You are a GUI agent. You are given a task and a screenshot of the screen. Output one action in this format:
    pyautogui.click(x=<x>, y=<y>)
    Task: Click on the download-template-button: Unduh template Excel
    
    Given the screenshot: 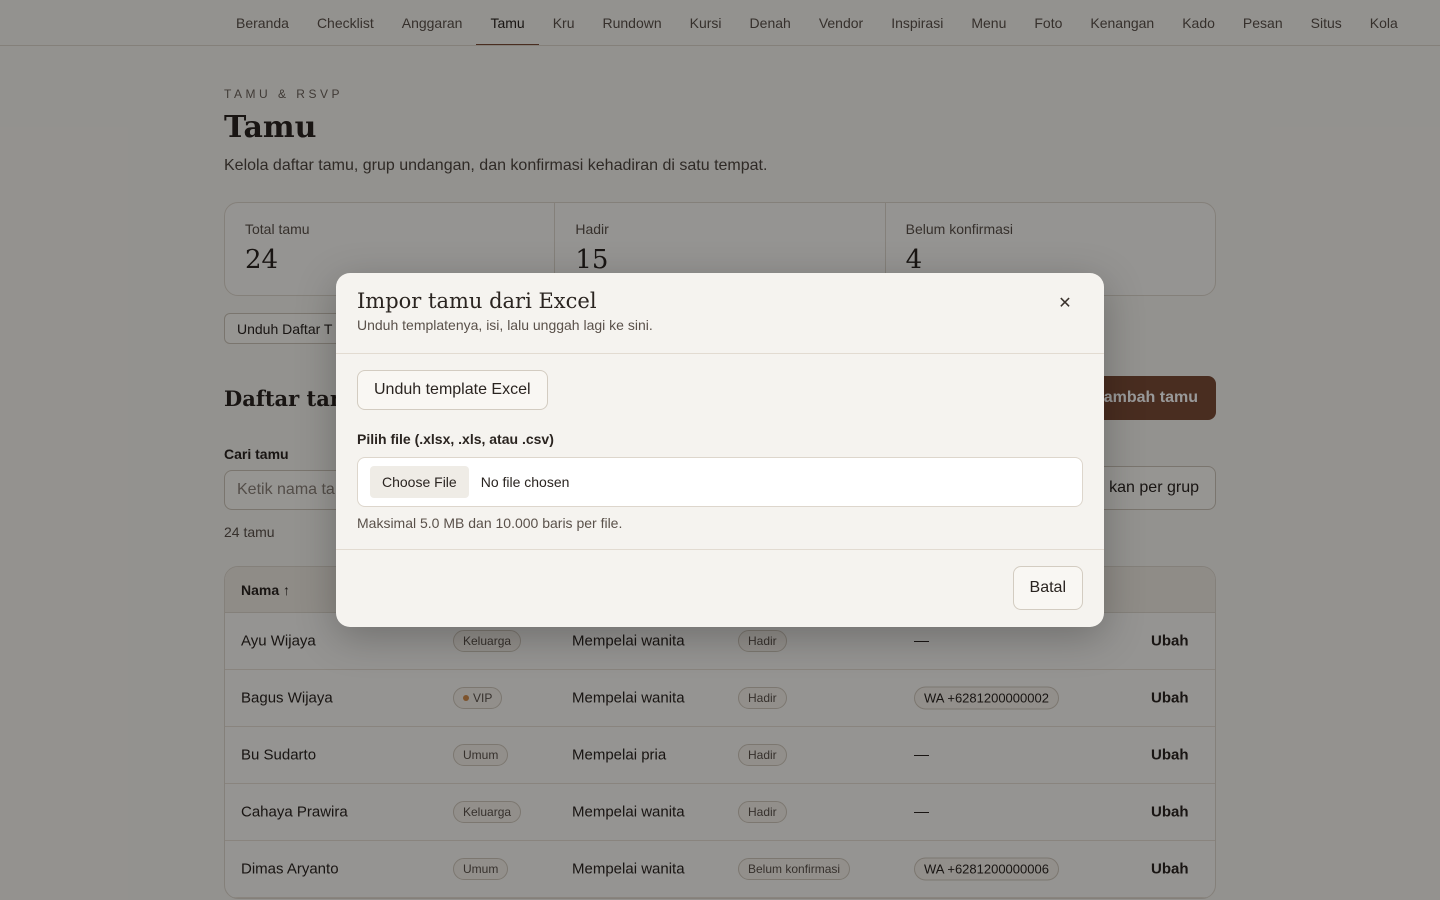 What is the action you would take?
    pyautogui.click(x=452, y=390)
    